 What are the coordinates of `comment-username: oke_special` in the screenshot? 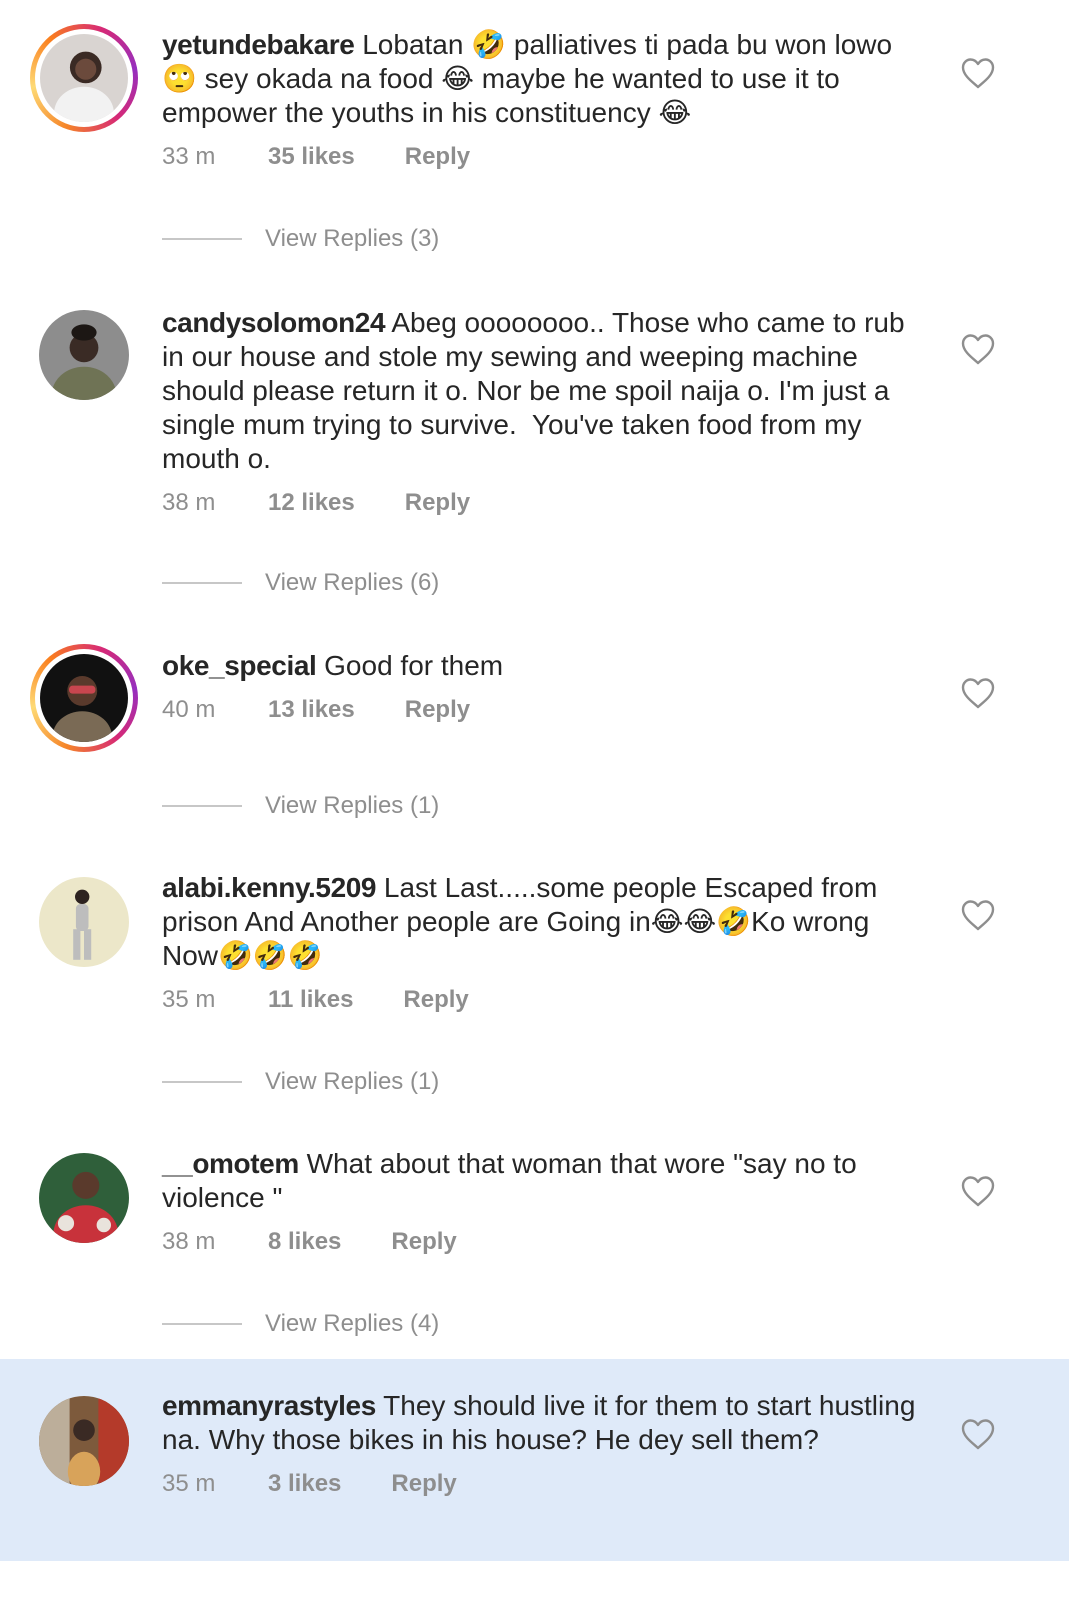 It's located at (239, 665).